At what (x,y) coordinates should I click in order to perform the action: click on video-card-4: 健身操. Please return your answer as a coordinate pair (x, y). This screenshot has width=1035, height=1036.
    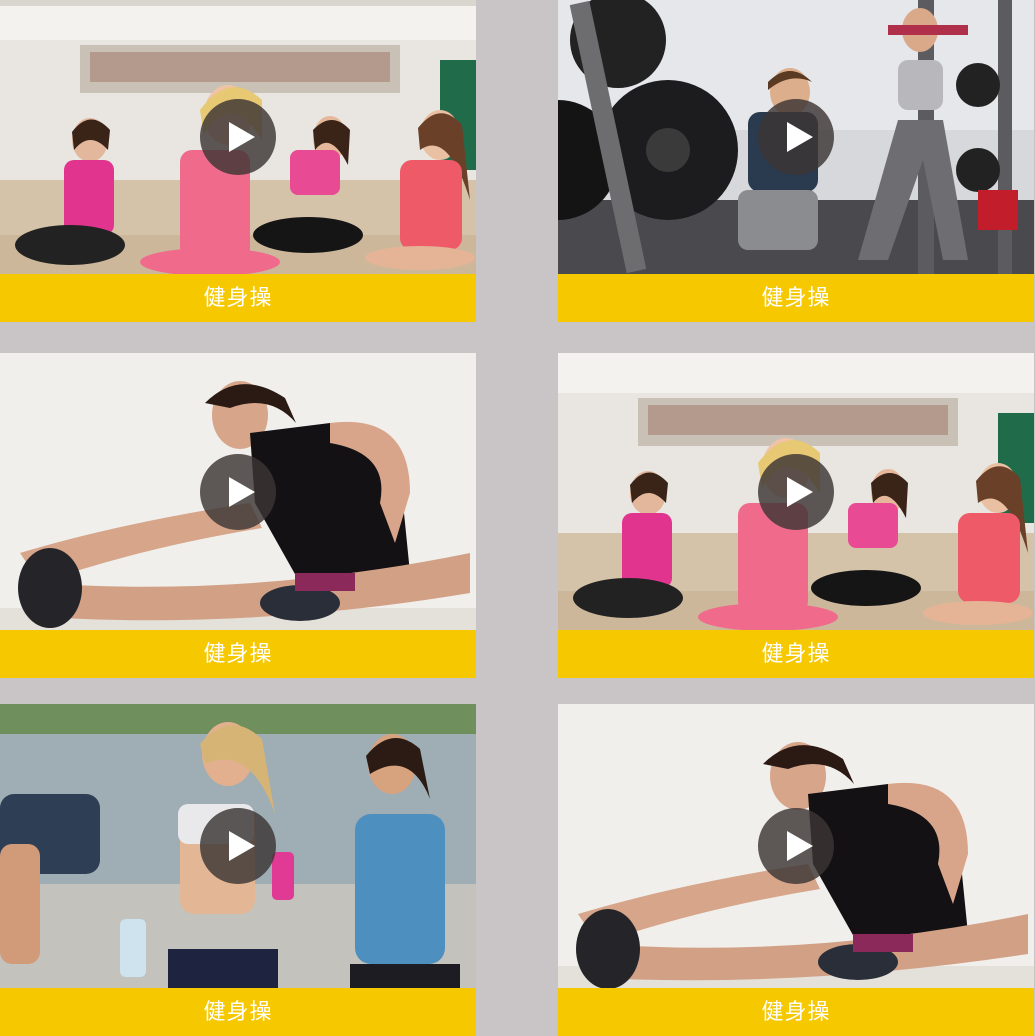
    Looking at the image, I should click on (796, 515).